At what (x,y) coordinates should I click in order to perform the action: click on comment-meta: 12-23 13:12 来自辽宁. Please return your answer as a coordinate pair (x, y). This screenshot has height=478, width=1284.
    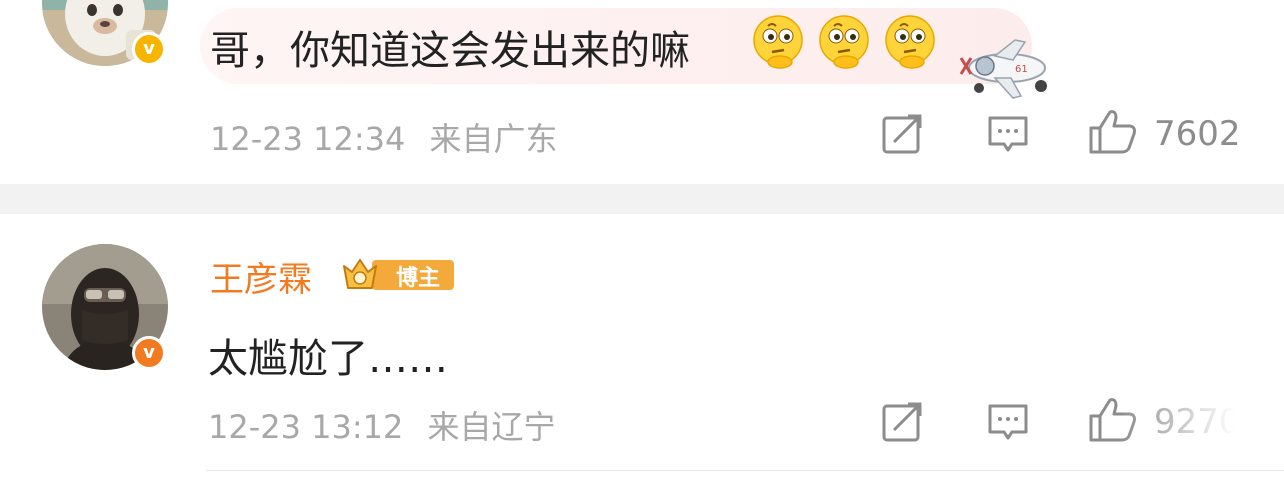
    Looking at the image, I should click on (382, 425).